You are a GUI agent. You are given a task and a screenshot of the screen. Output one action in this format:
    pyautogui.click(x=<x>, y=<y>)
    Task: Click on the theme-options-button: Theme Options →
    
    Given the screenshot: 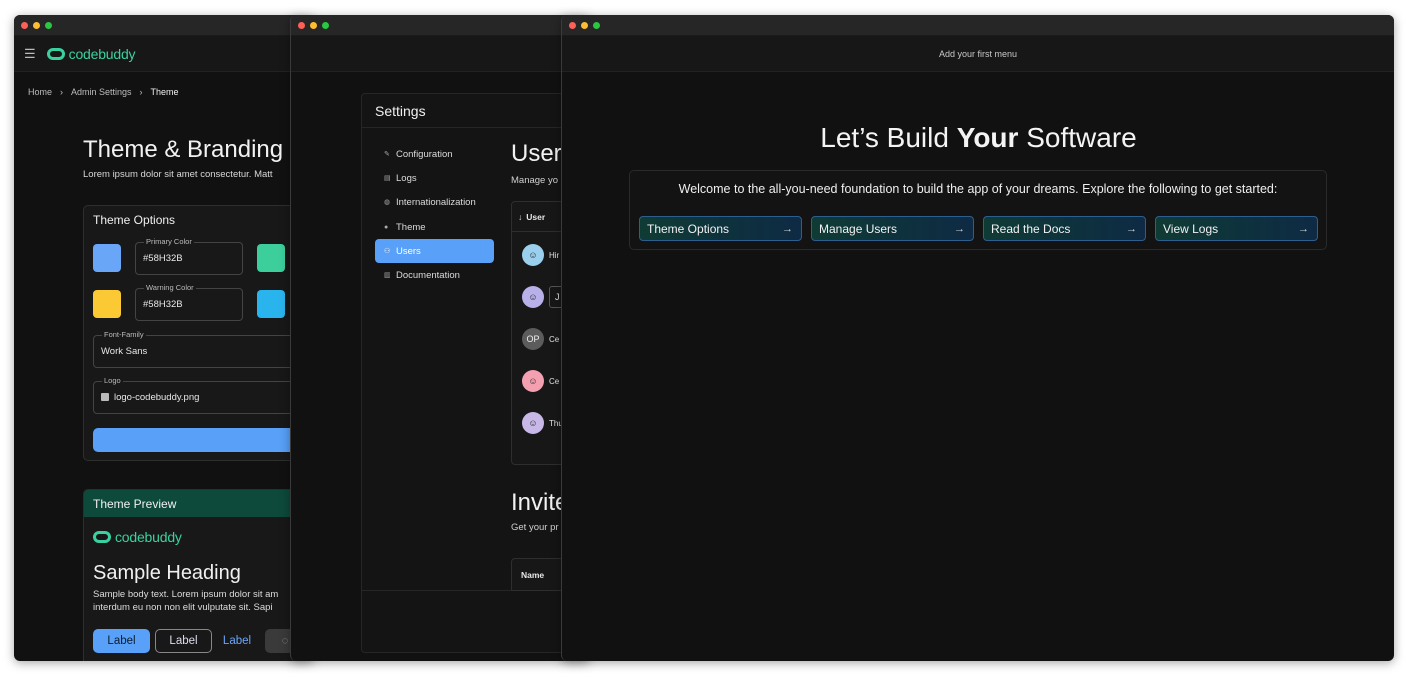 What is the action you would take?
    pyautogui.click(x=720, y=228)
    